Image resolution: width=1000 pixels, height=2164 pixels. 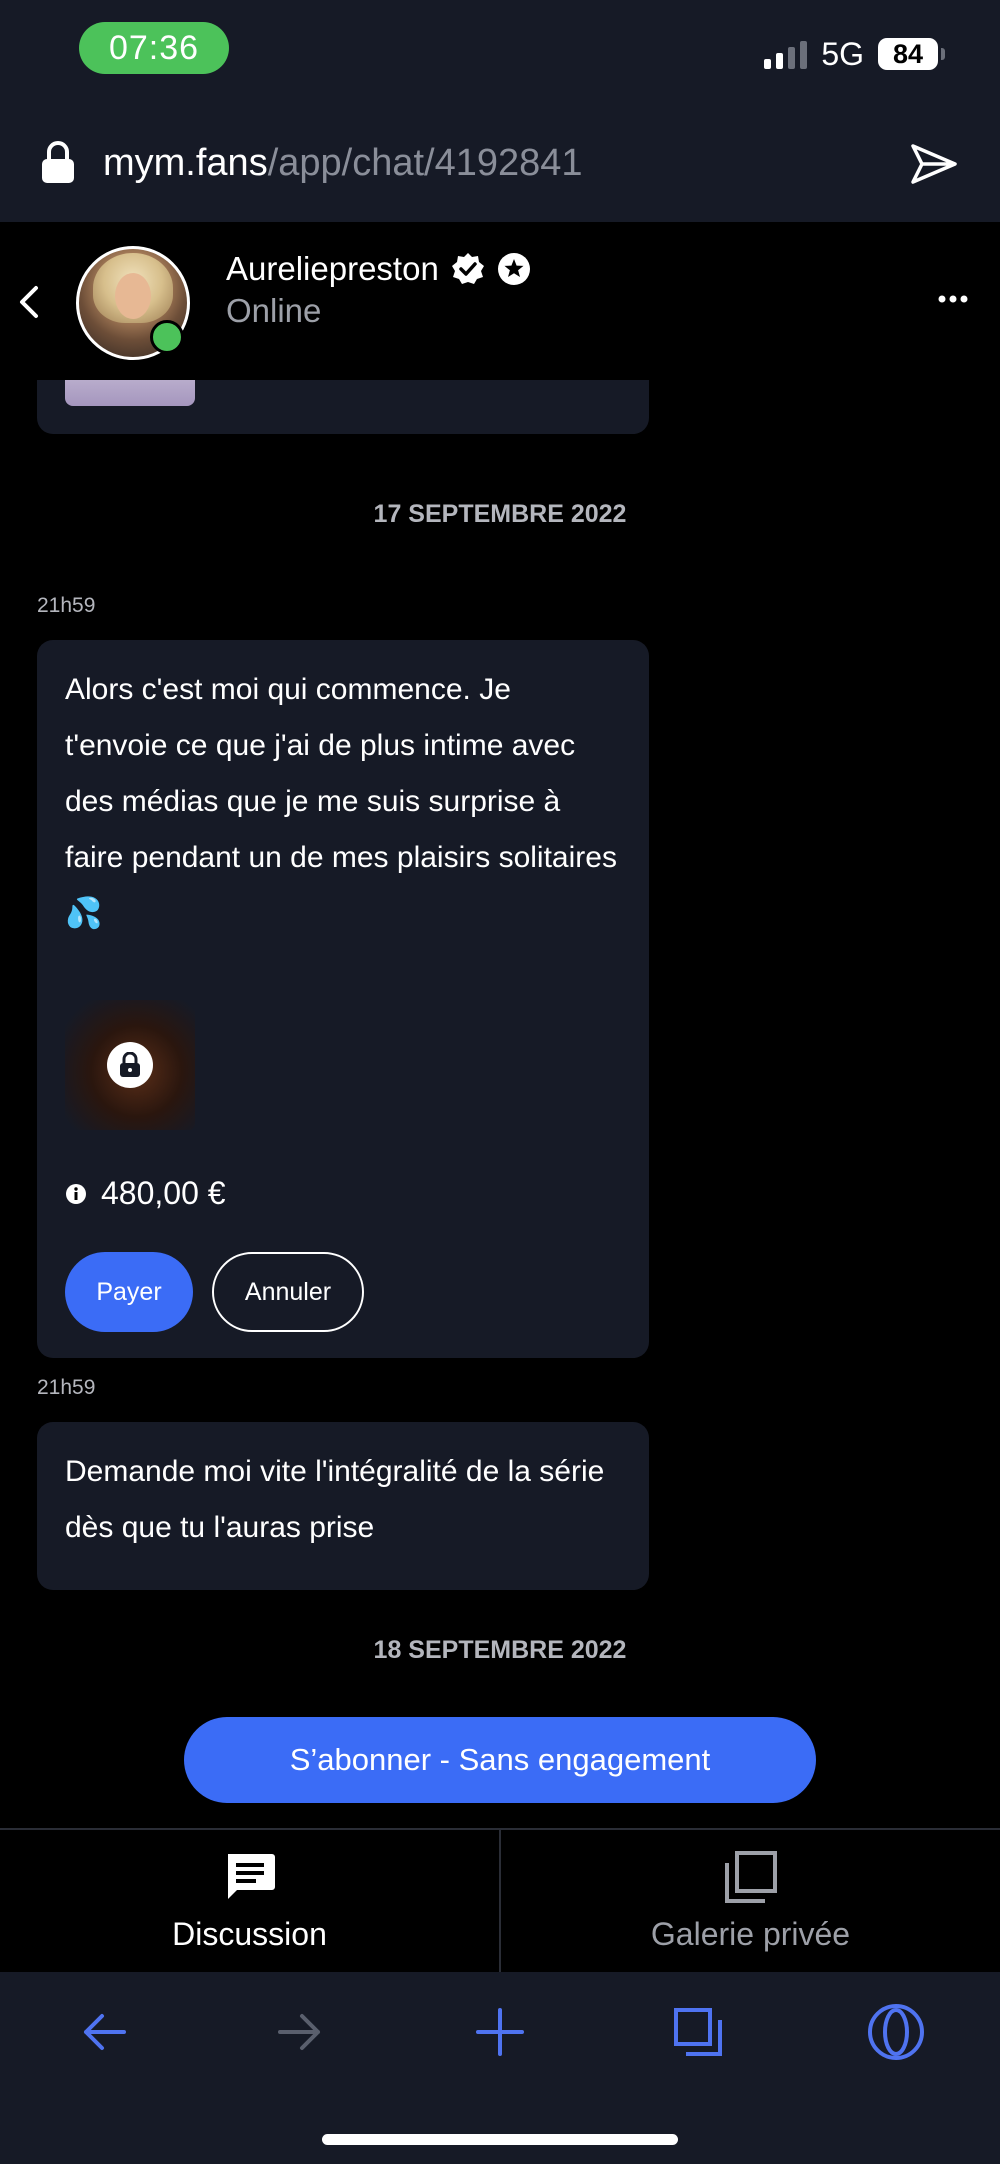 What do you see at coordinates (467, 268) in the screenshot?
I see `verified-badge-icon` at bounding box center [467, 268].